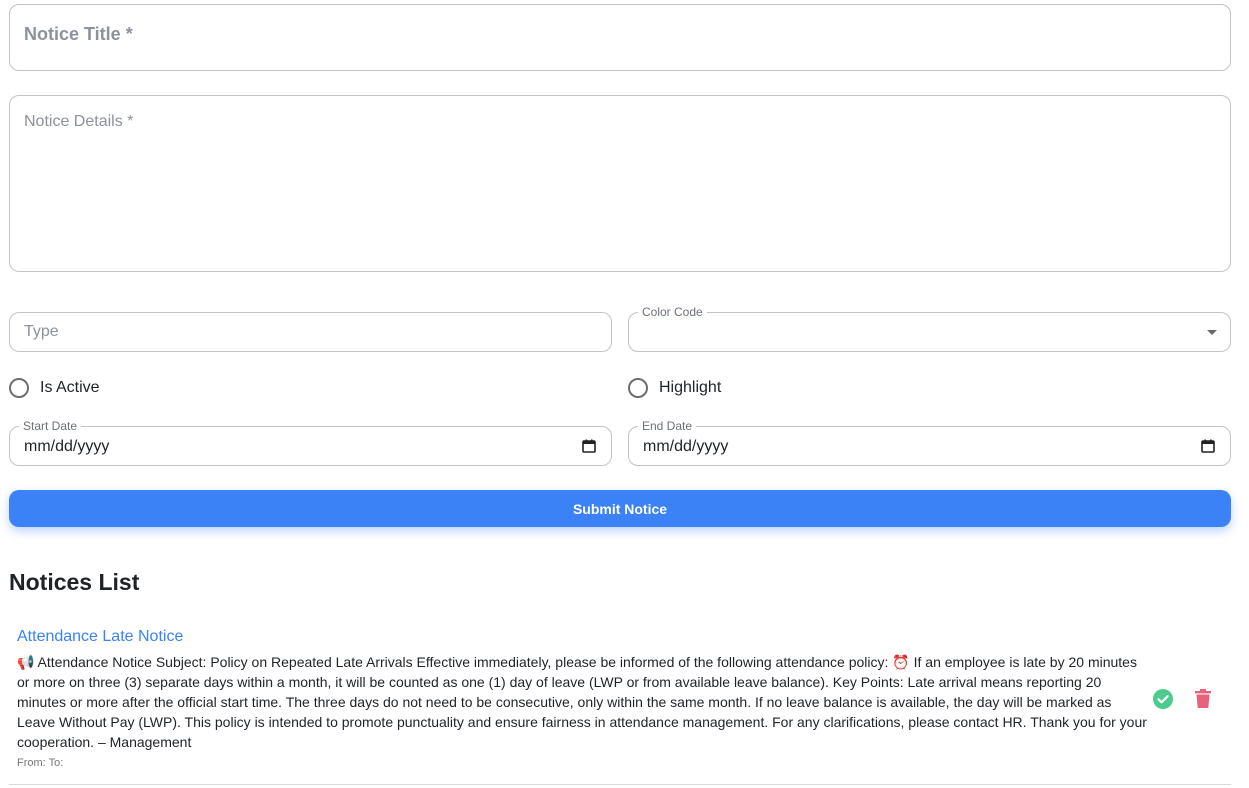  I want to click on type-input: Type, so click(310, 332).